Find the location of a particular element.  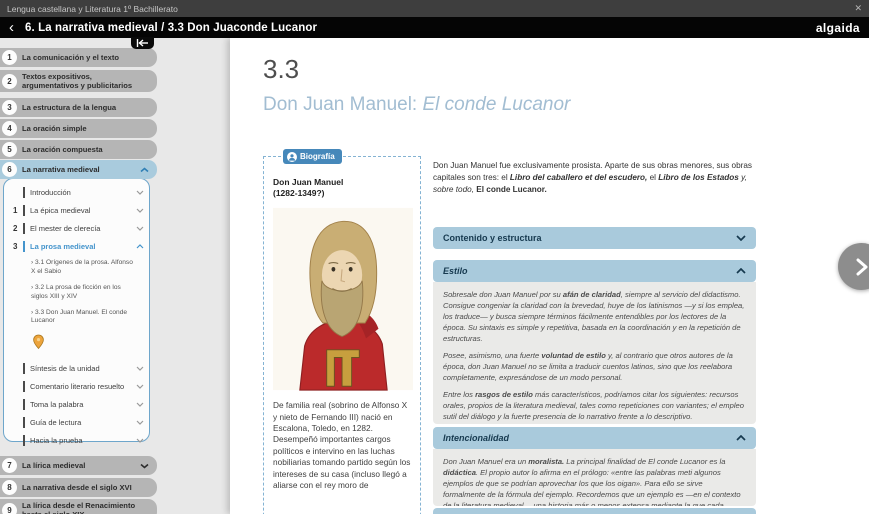

unit-label: La oración compuesta is located at coordinates (62, 149).